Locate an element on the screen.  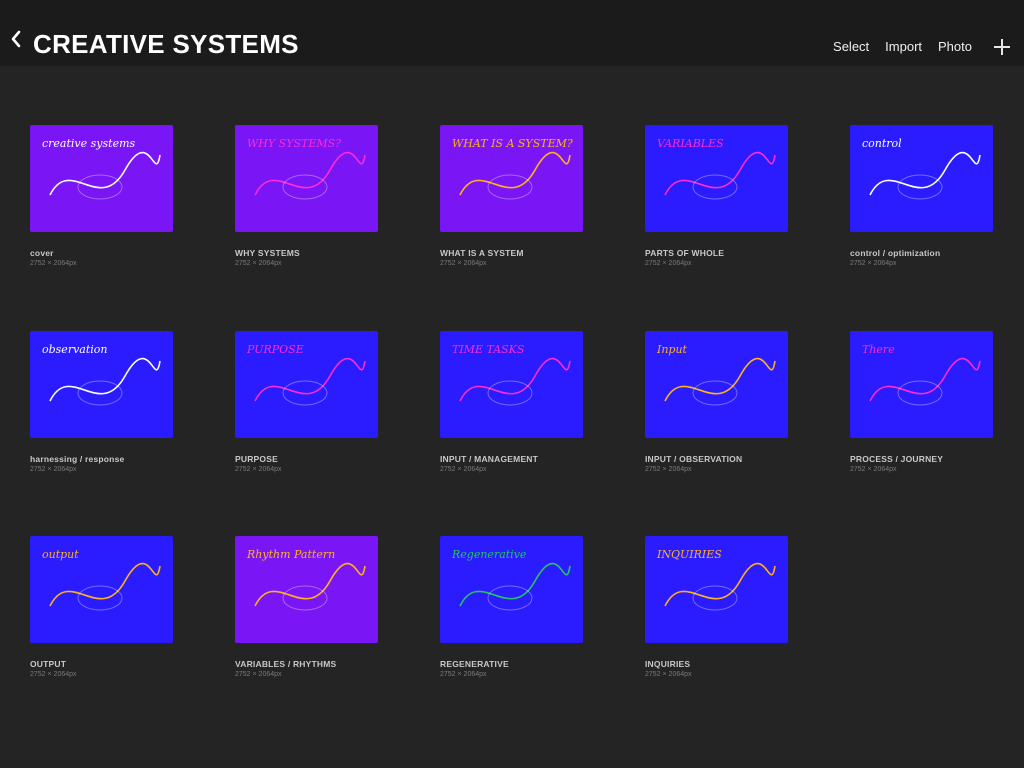
artwork-card: INQUIRIES INQUIRIES 2752 × 2064px is located at coordinates (716, 639).